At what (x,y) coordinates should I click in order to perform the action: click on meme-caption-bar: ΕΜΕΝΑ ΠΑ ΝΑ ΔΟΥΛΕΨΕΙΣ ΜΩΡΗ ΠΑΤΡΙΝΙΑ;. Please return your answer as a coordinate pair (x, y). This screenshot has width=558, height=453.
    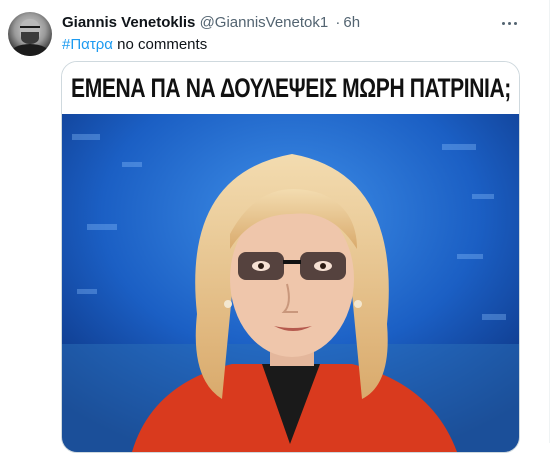
    Looking at the image, I should click on (290, 88).